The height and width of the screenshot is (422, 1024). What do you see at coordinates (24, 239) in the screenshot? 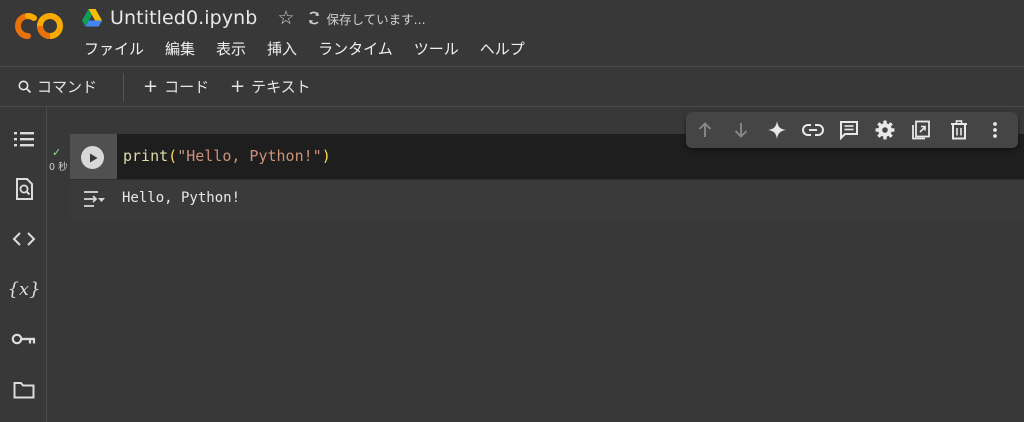
I see `code-snippets-icon` at bounding box center [24, 239].